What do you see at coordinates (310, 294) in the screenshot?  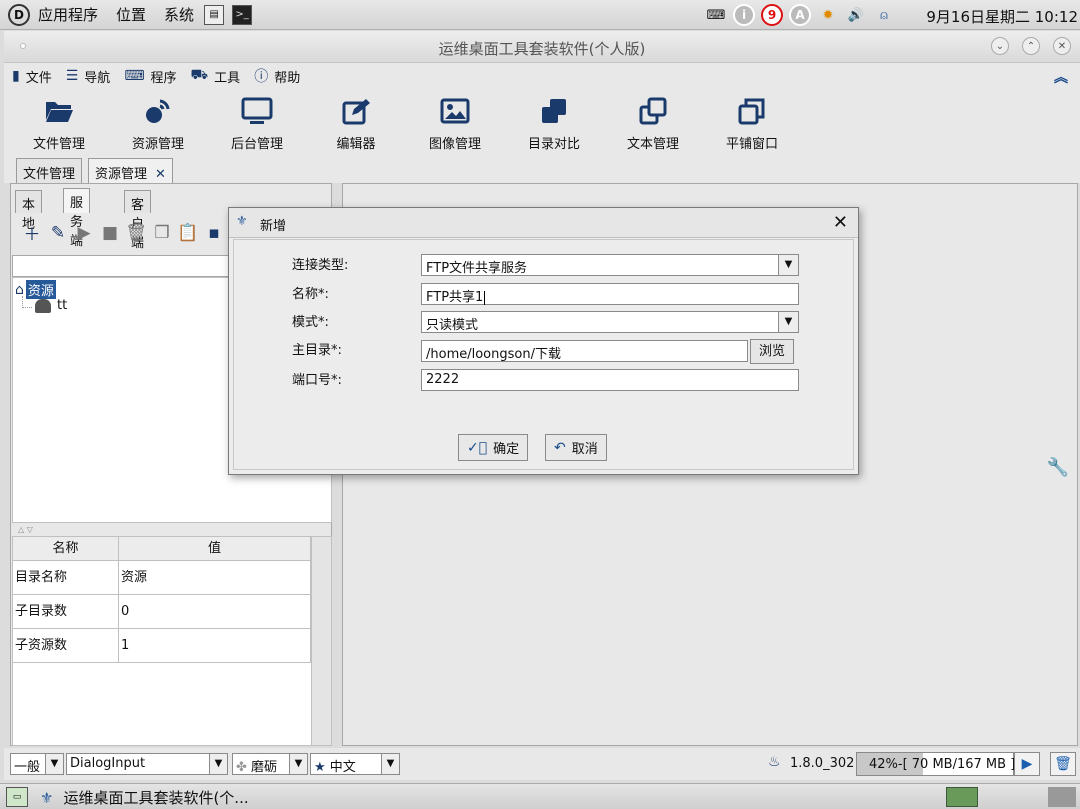 I see `name-label: 名称*:` at bounding box center [310, 294].